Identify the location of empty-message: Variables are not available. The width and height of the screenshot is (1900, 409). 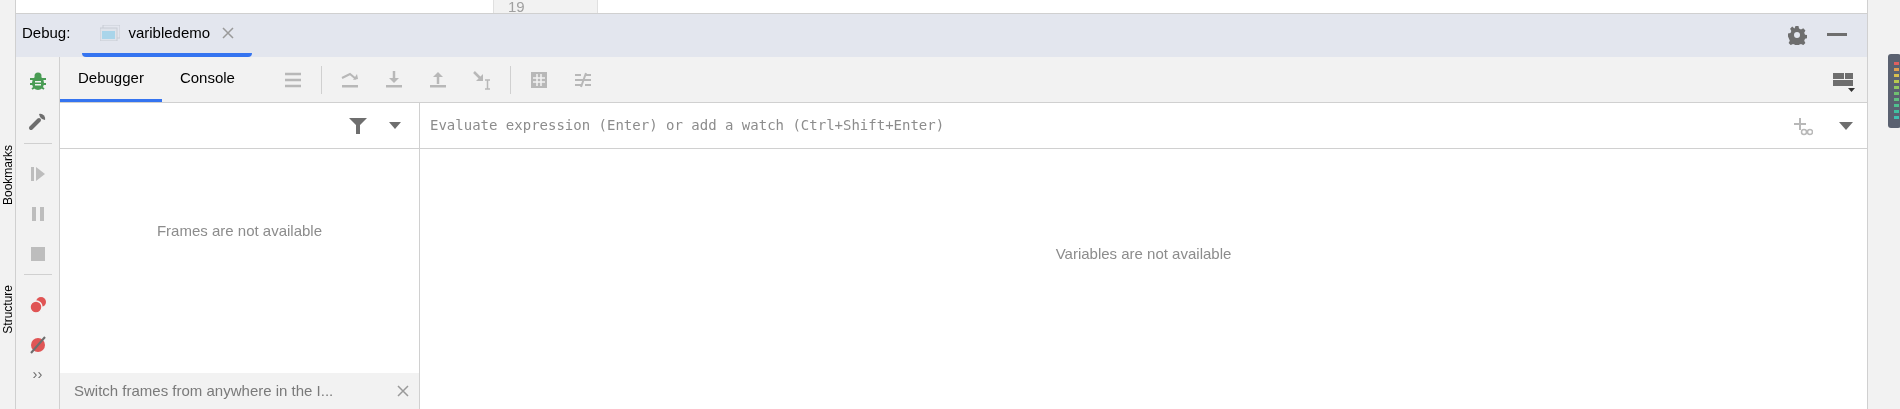
(1143, 253).